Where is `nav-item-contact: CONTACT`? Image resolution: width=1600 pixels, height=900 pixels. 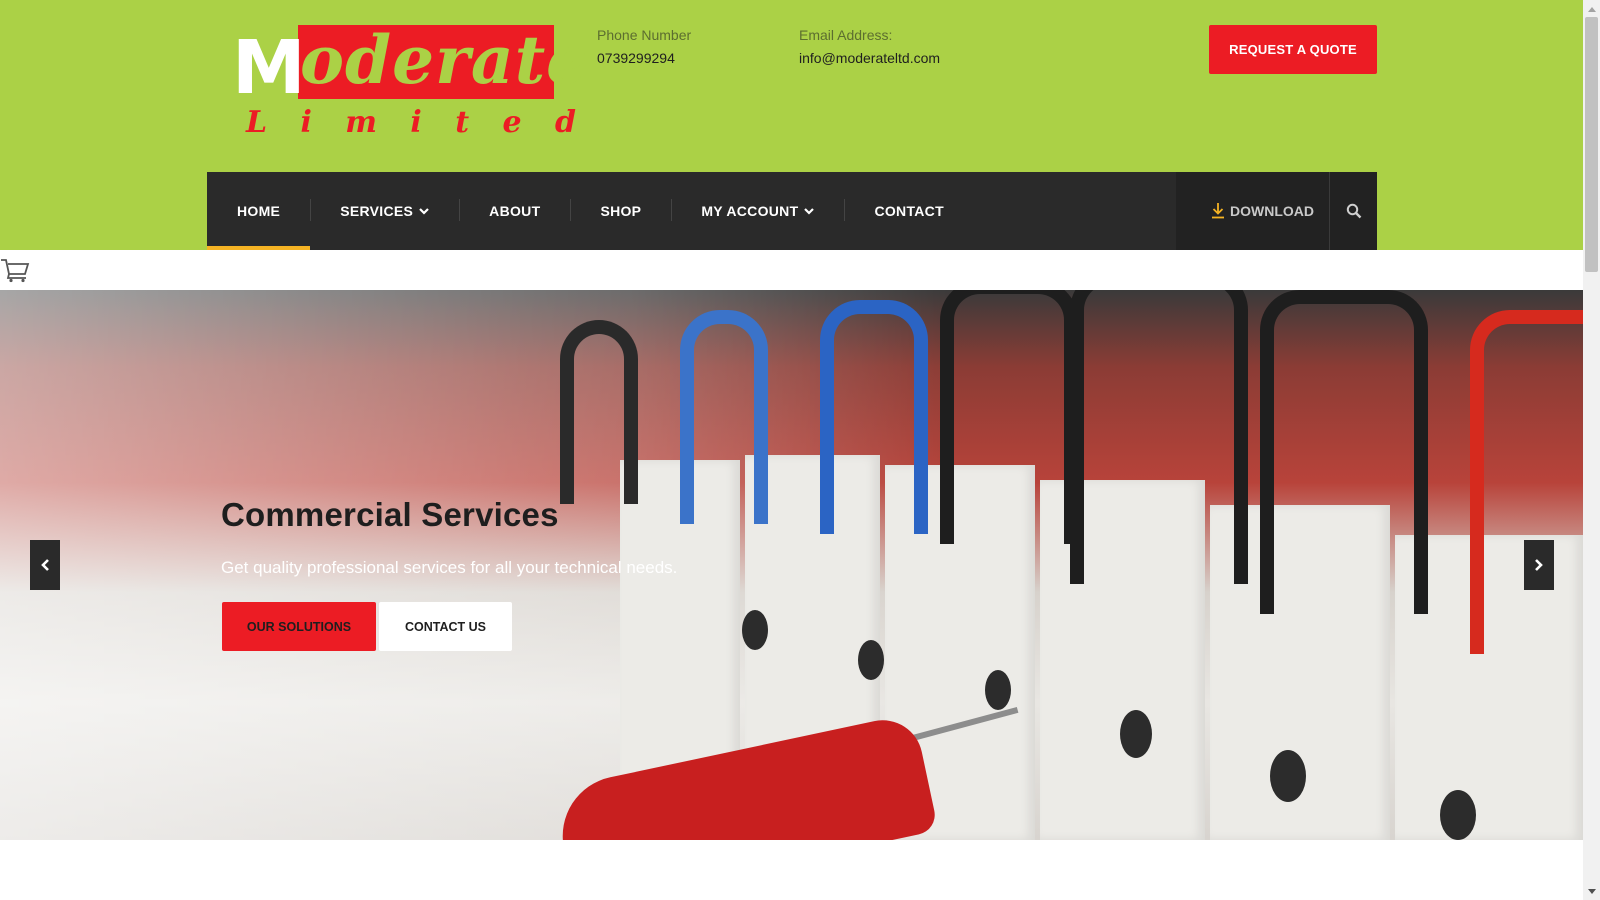
nav-item-contact: CONTACT is located at coordinates (909, 211).